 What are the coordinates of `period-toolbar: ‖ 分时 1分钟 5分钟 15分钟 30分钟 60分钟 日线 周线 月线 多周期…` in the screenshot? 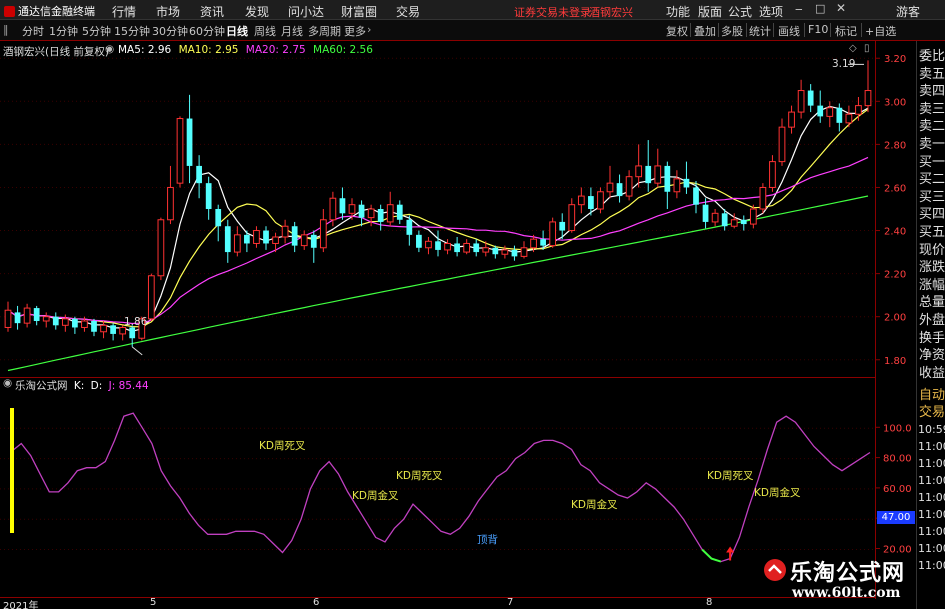 It's located at (472, 30).